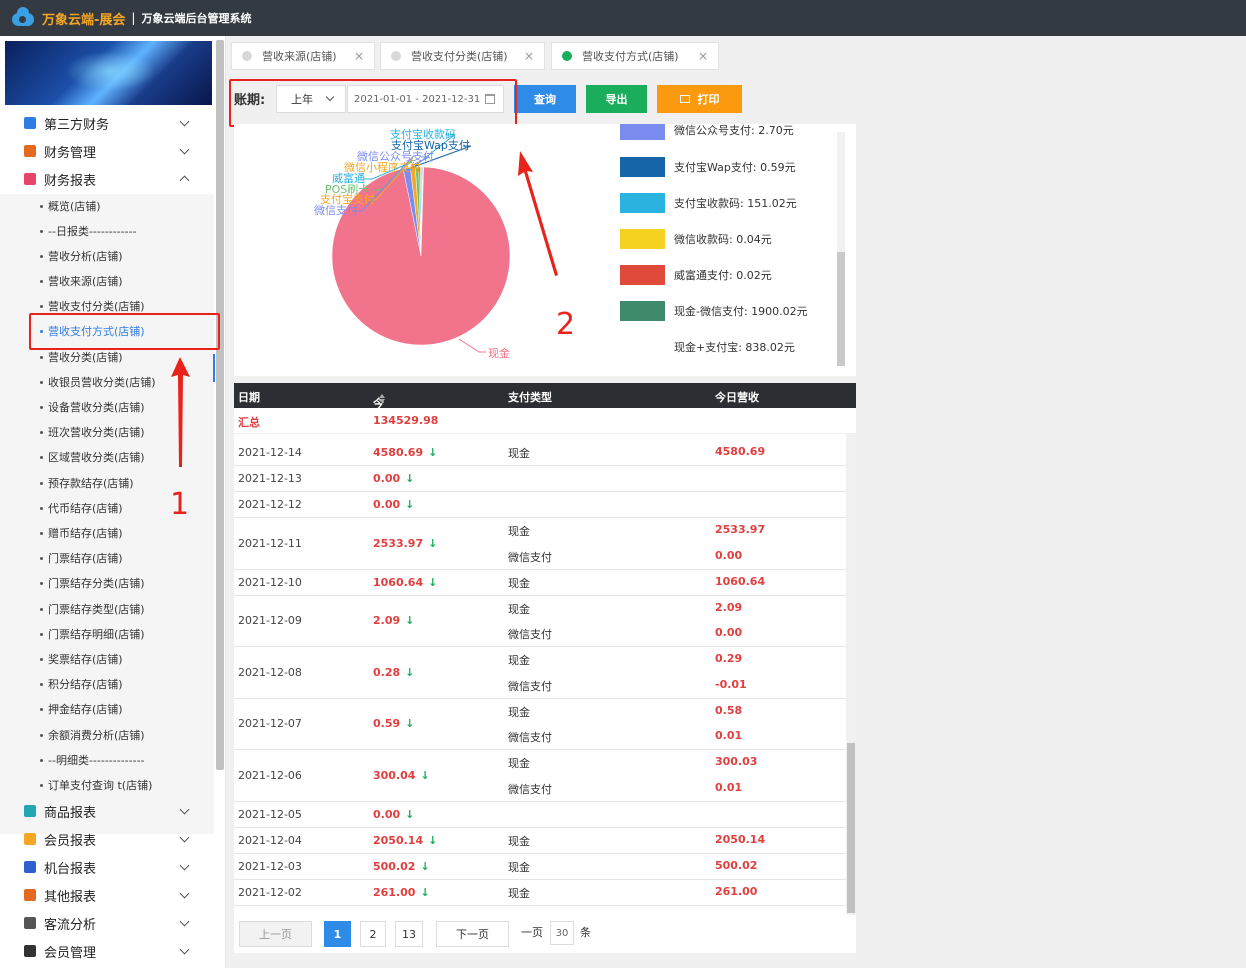 This screenshot has height=968, width=1246. I want to click on submenu-item: 预存款结存(店铺), so click(87, 483).